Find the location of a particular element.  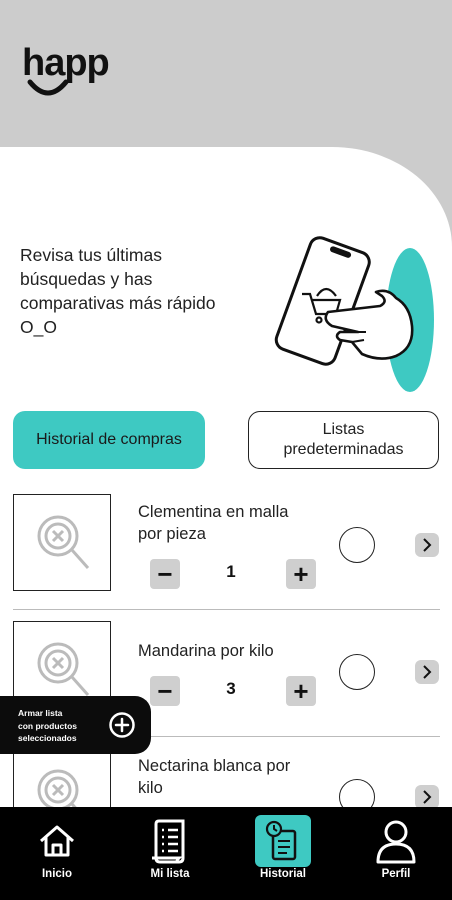

tab-listas-predeterminadas: Listas predeterminadas is located at coordinates (343, 440).